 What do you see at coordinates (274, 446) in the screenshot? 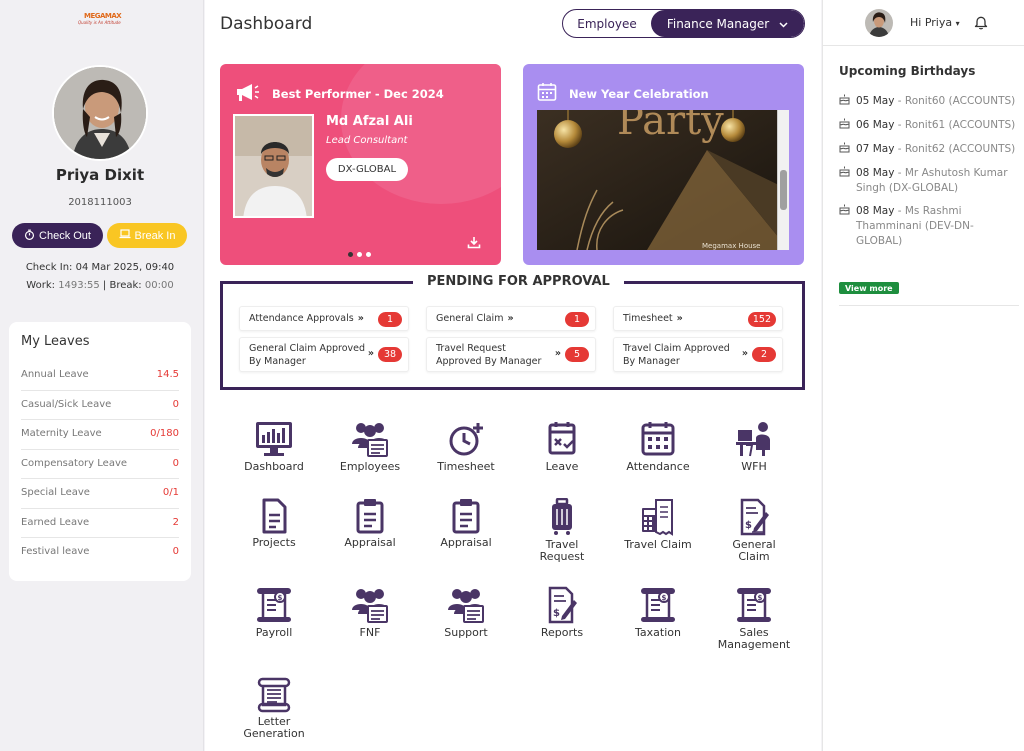
I see `app-dashboard: Dashboard` at bounding box center [274, 446].